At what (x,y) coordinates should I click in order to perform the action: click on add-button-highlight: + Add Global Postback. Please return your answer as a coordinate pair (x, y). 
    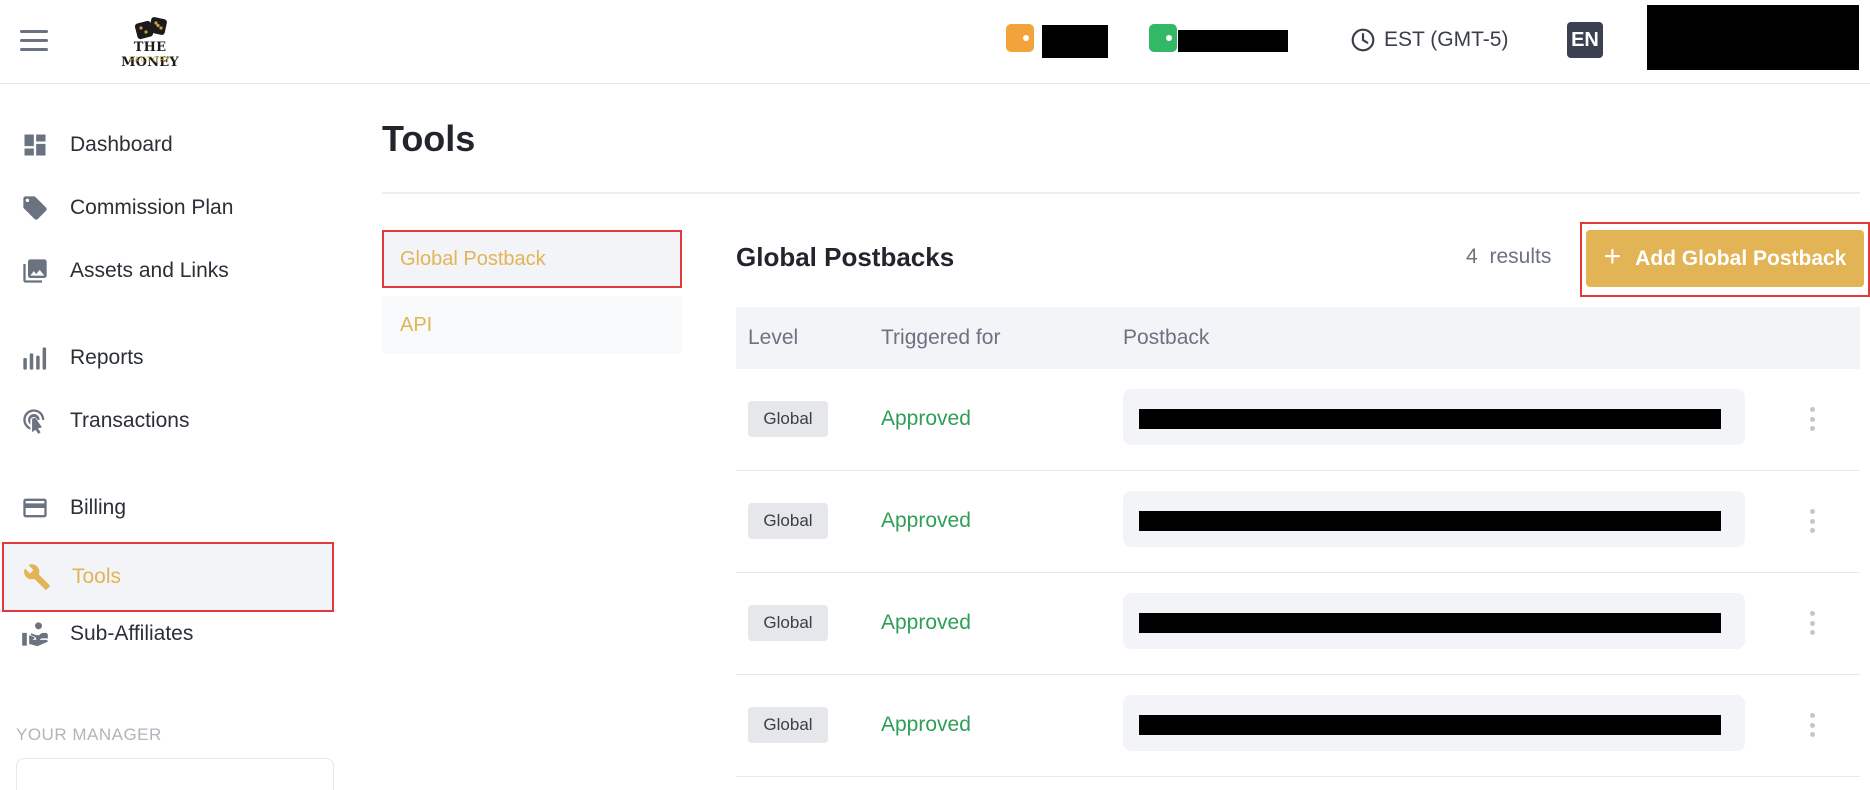
    Looking at the image, I should click on (1725, 259).